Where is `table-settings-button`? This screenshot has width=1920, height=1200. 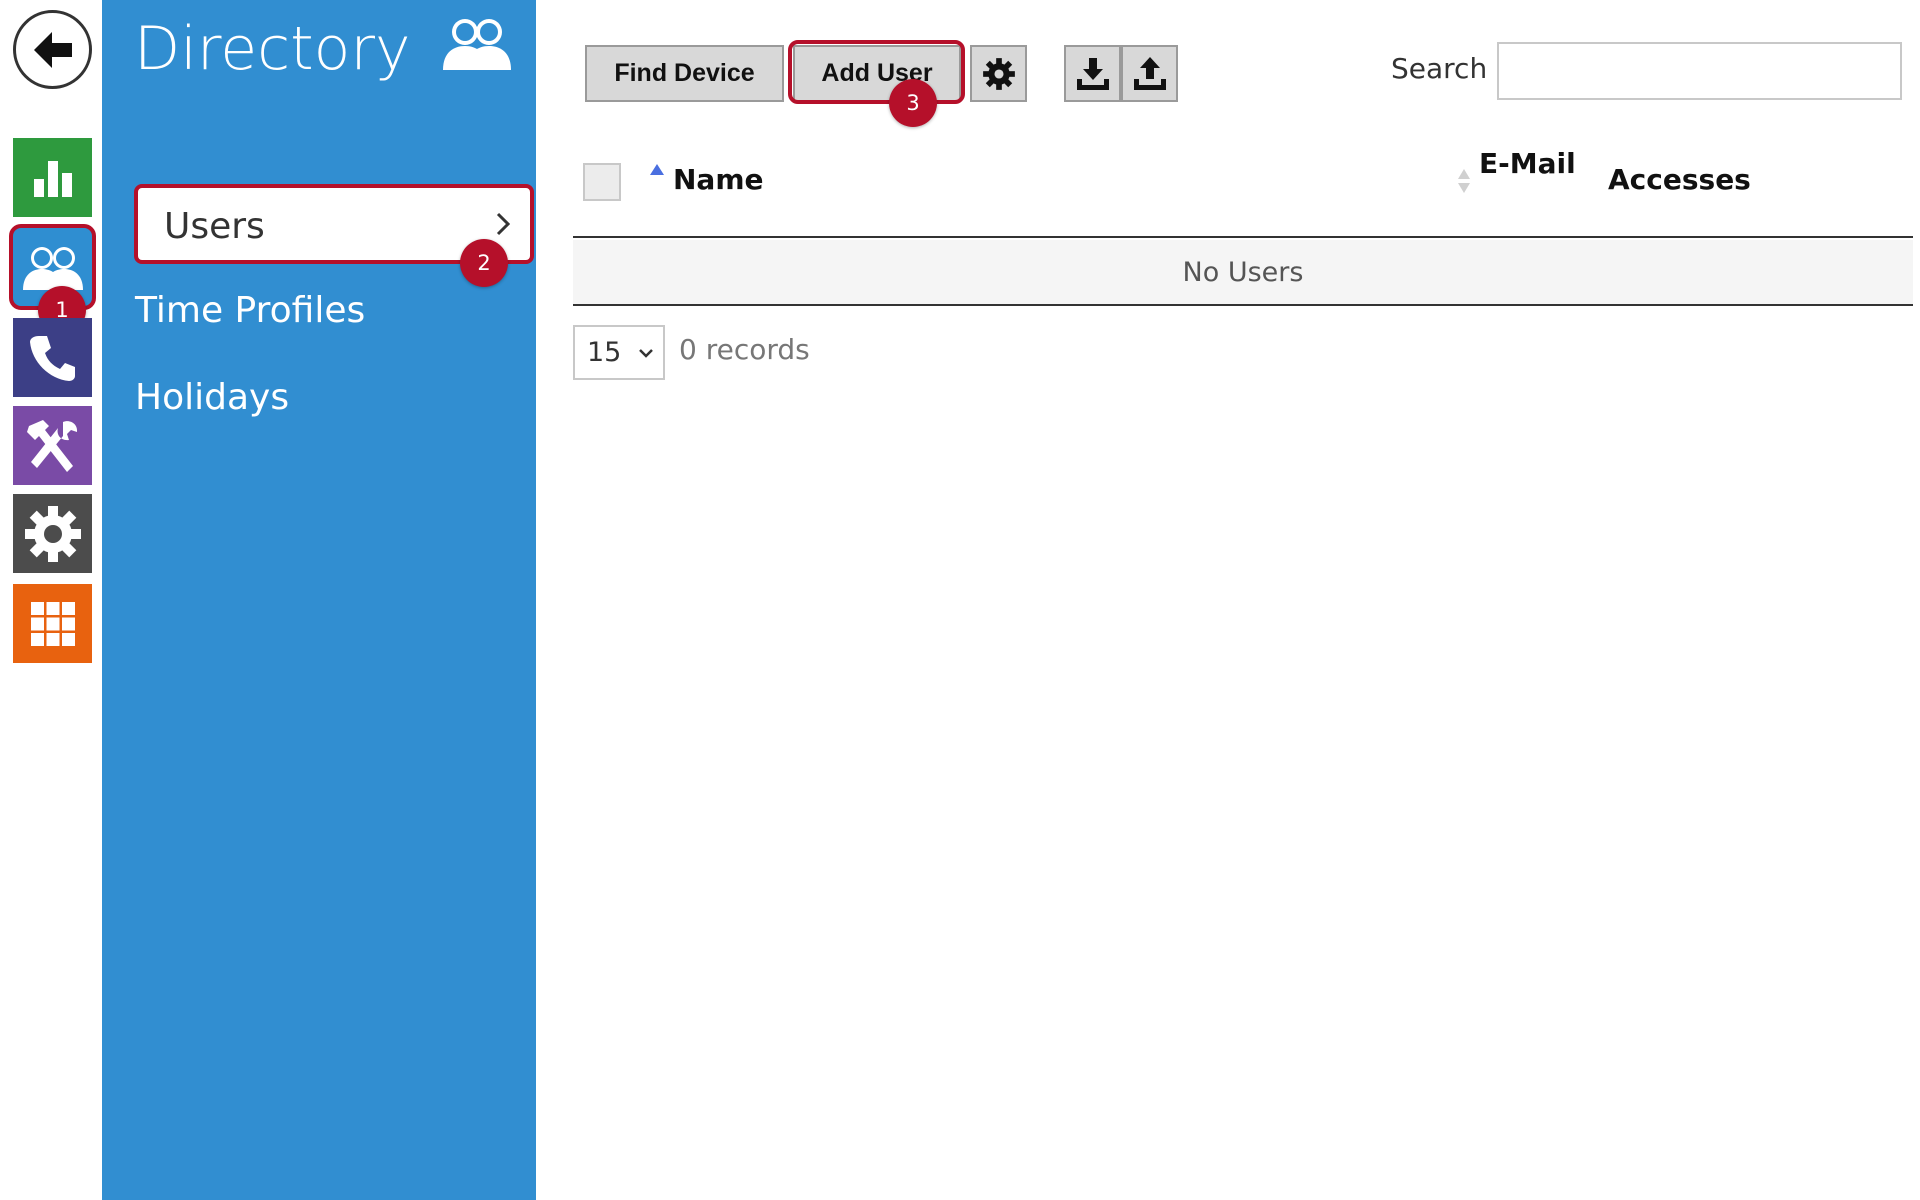
table-settings-button is located at coordinates (998, 73).